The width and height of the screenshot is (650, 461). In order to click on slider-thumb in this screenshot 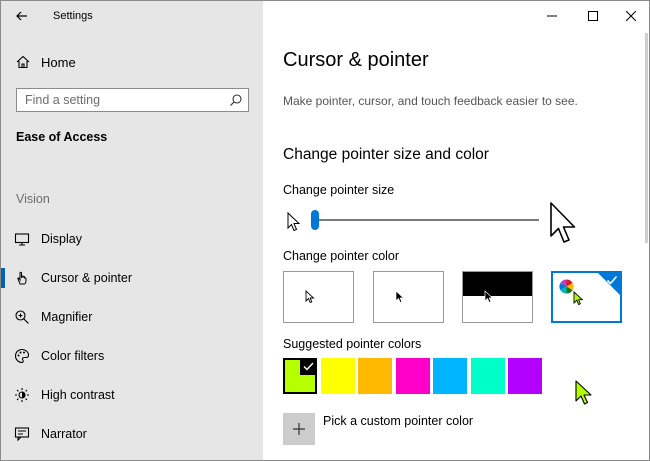, I will do `click(315, 220)`.